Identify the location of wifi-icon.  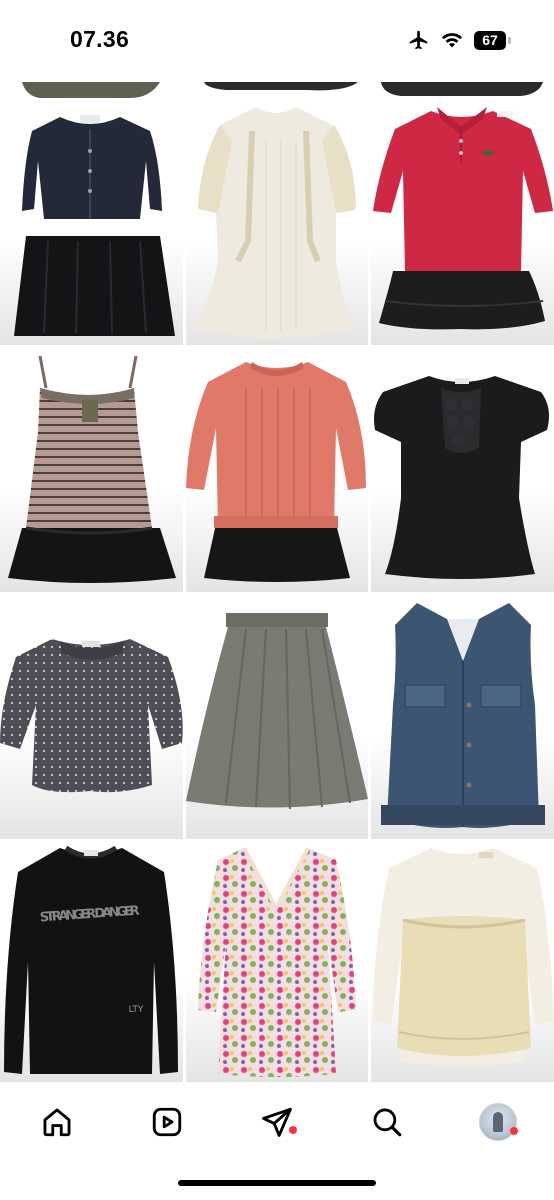
(452, 40).